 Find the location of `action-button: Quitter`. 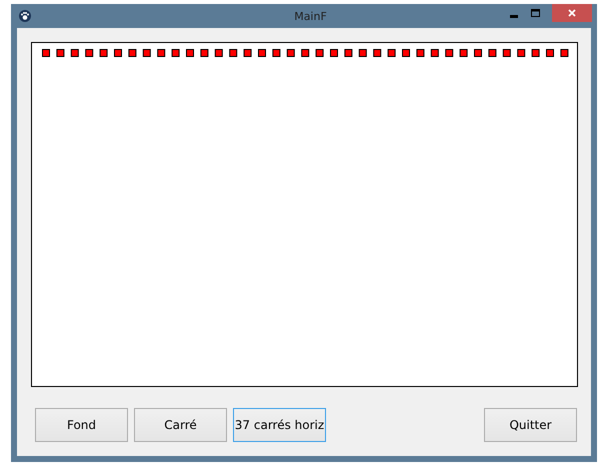

action-button: Quitter is located at coordinates (530, 425).